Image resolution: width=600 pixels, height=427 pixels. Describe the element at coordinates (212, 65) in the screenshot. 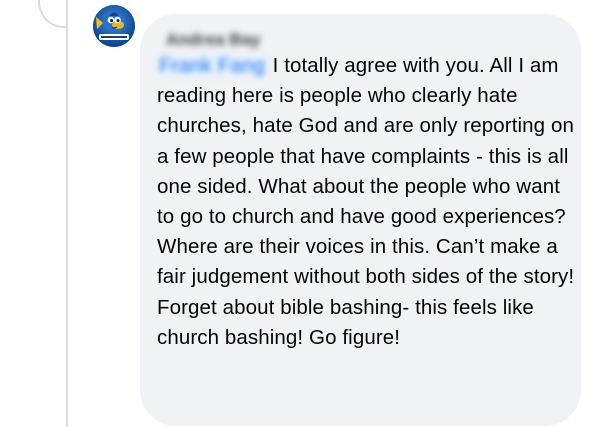

I see `mention-tag: Frank Fang` at that location.